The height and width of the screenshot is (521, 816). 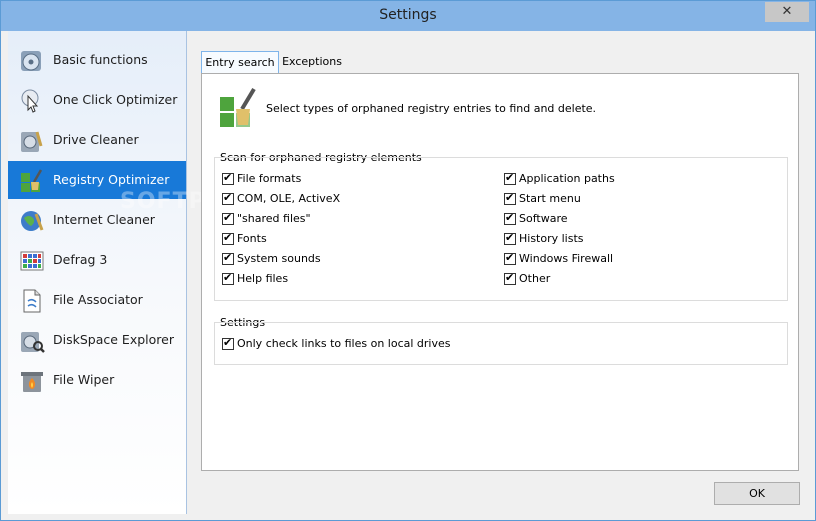 I want to click on sidebar-item-label: Basic functions, so click(x=100, y=59).